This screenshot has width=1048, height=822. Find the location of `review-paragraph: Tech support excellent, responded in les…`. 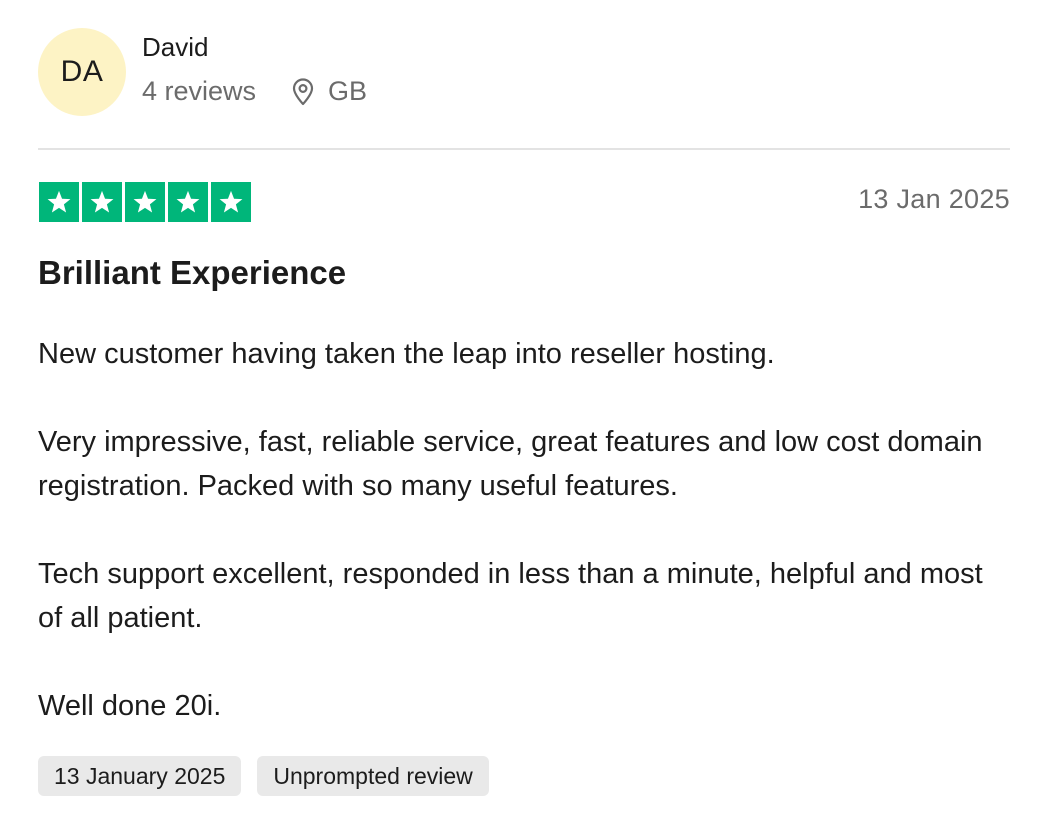

review-paragraph: Tech support excellent, responded in les… is located at coordinates (510, 596).